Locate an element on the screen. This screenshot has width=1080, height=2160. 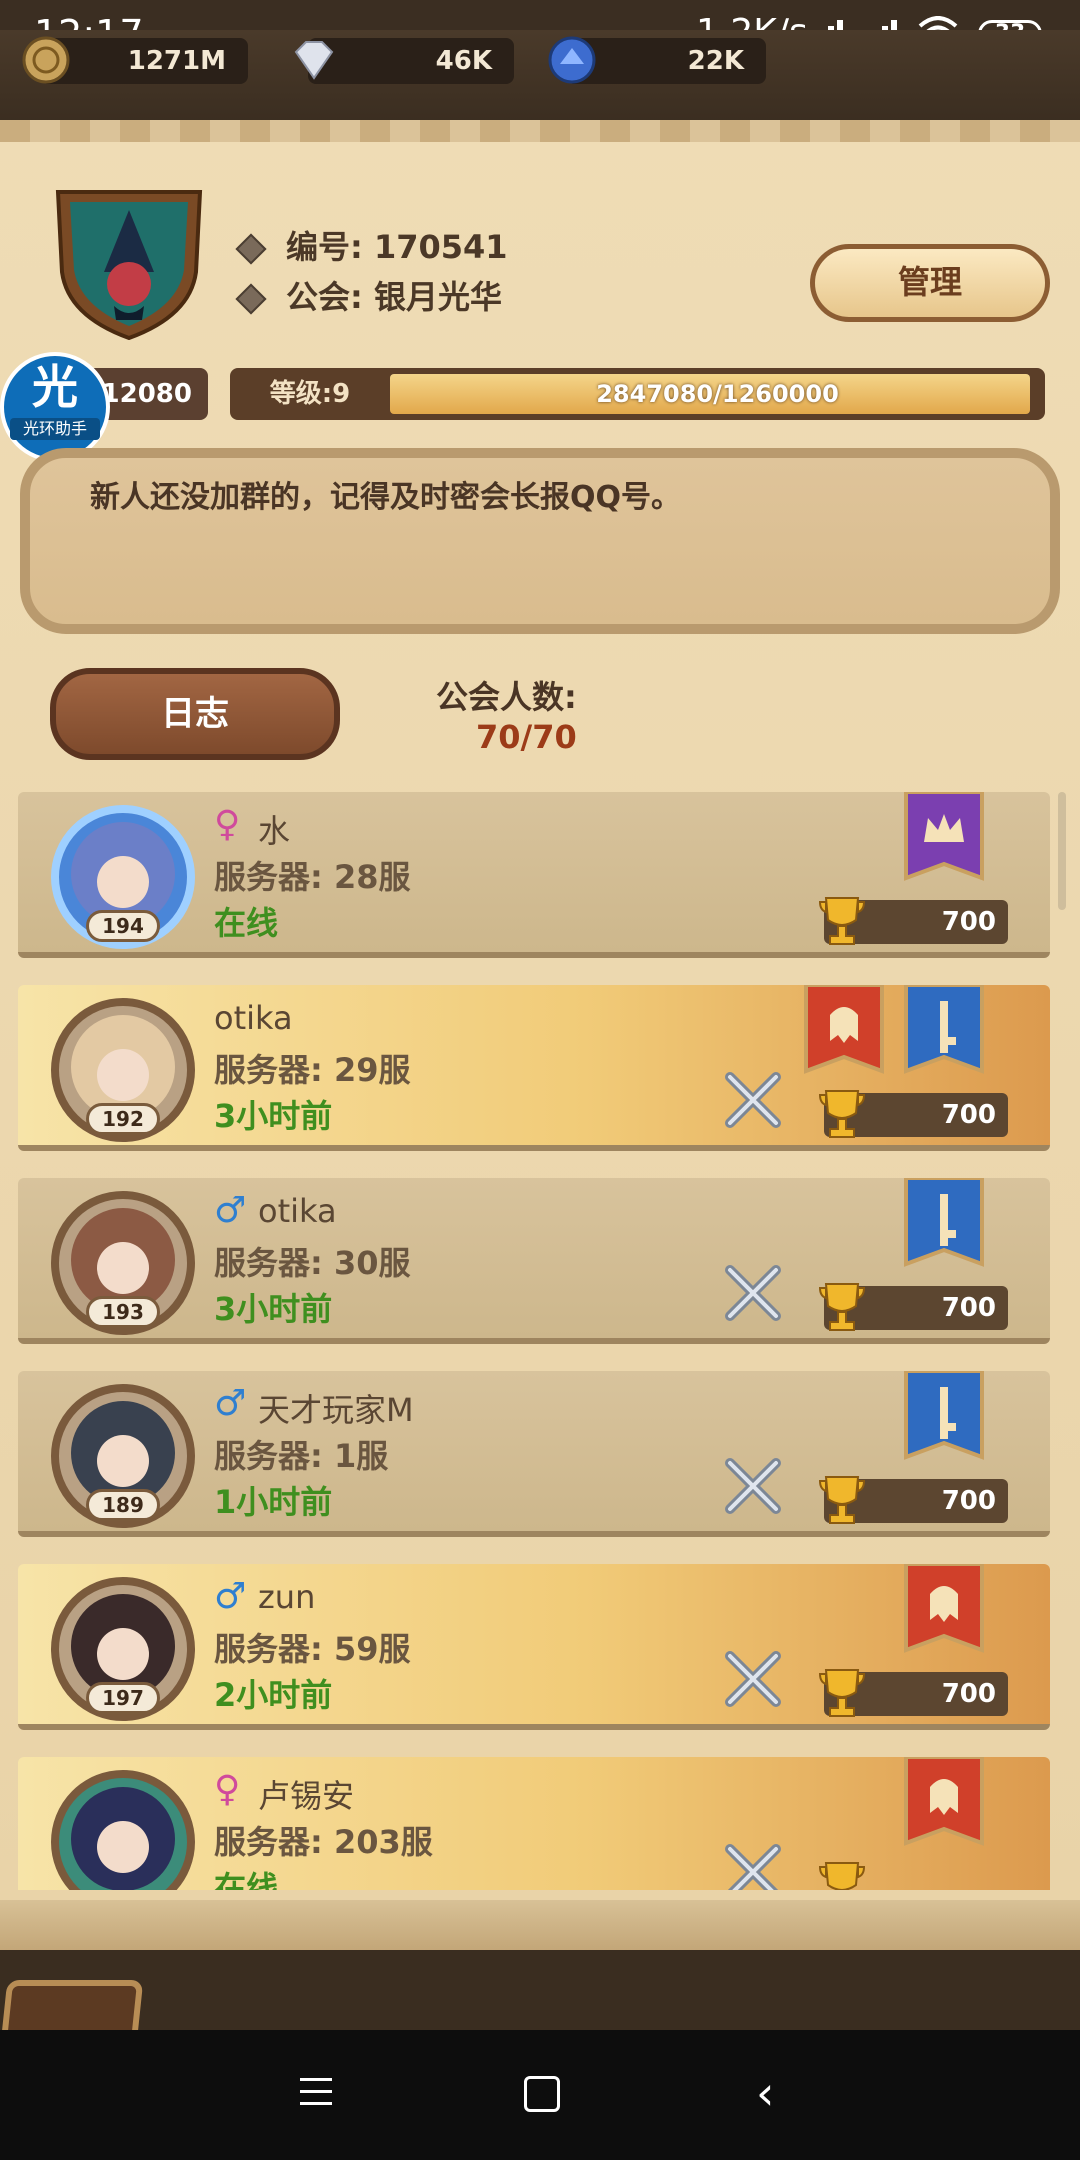
gold-resource: 1271M is located at coordinates (135, 60).